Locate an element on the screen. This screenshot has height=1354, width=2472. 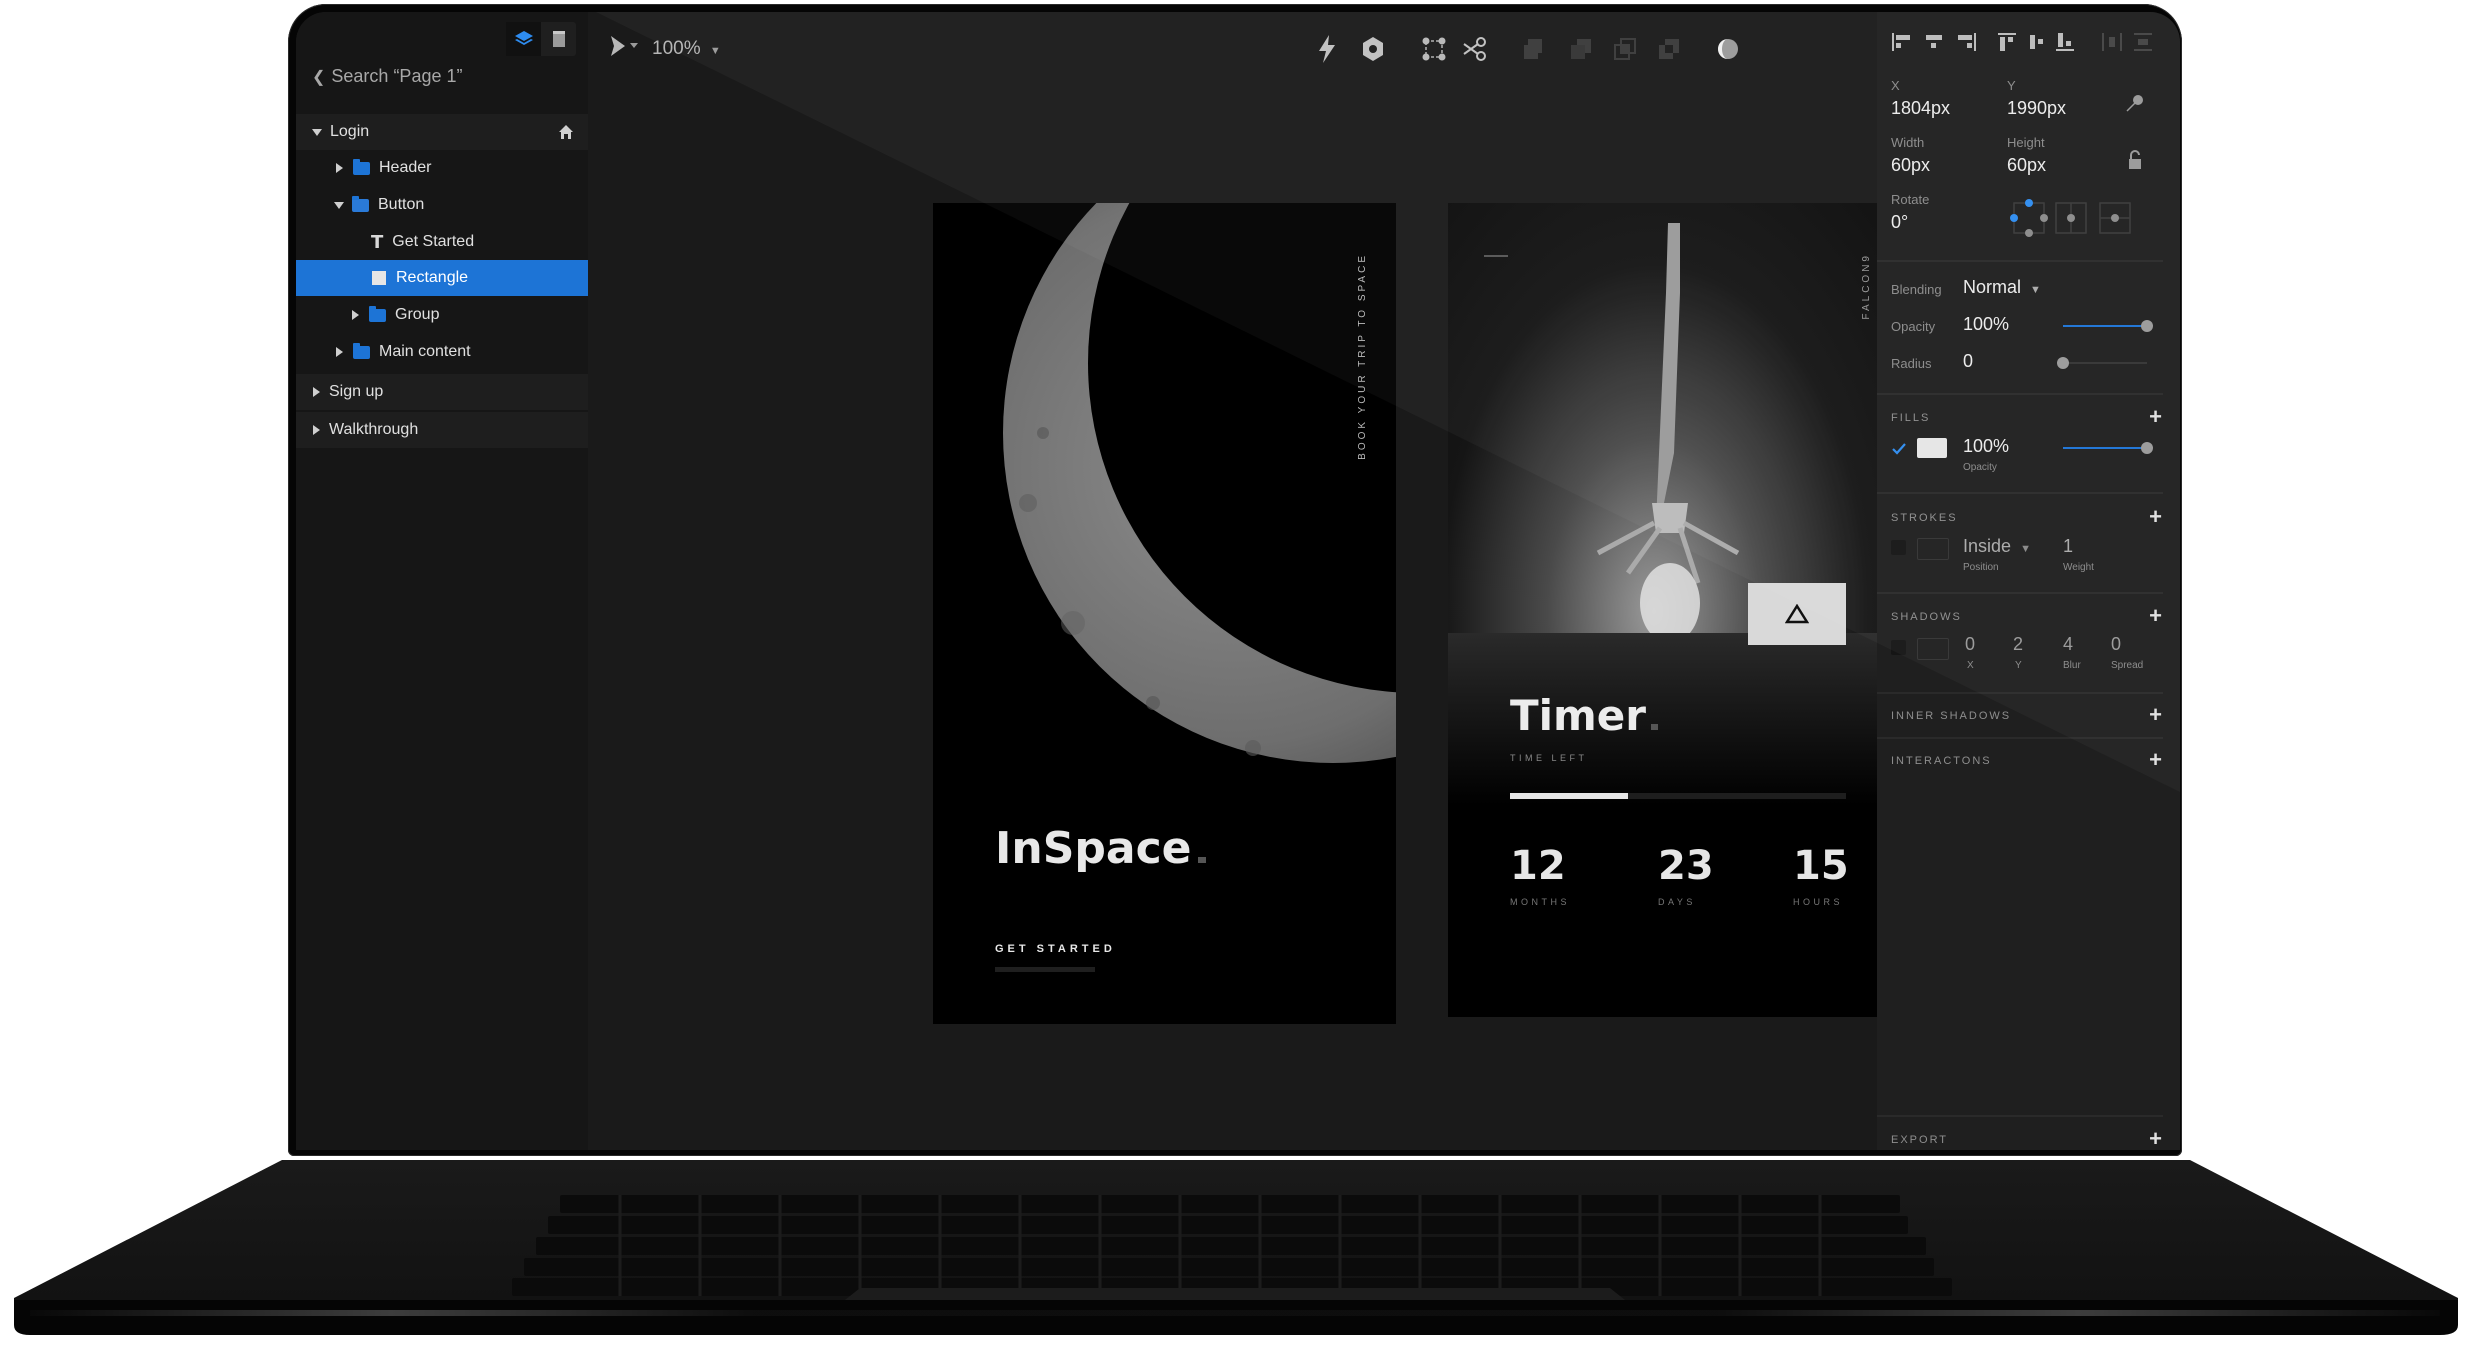
layer-header: Header is located at coordinates (442, 168).